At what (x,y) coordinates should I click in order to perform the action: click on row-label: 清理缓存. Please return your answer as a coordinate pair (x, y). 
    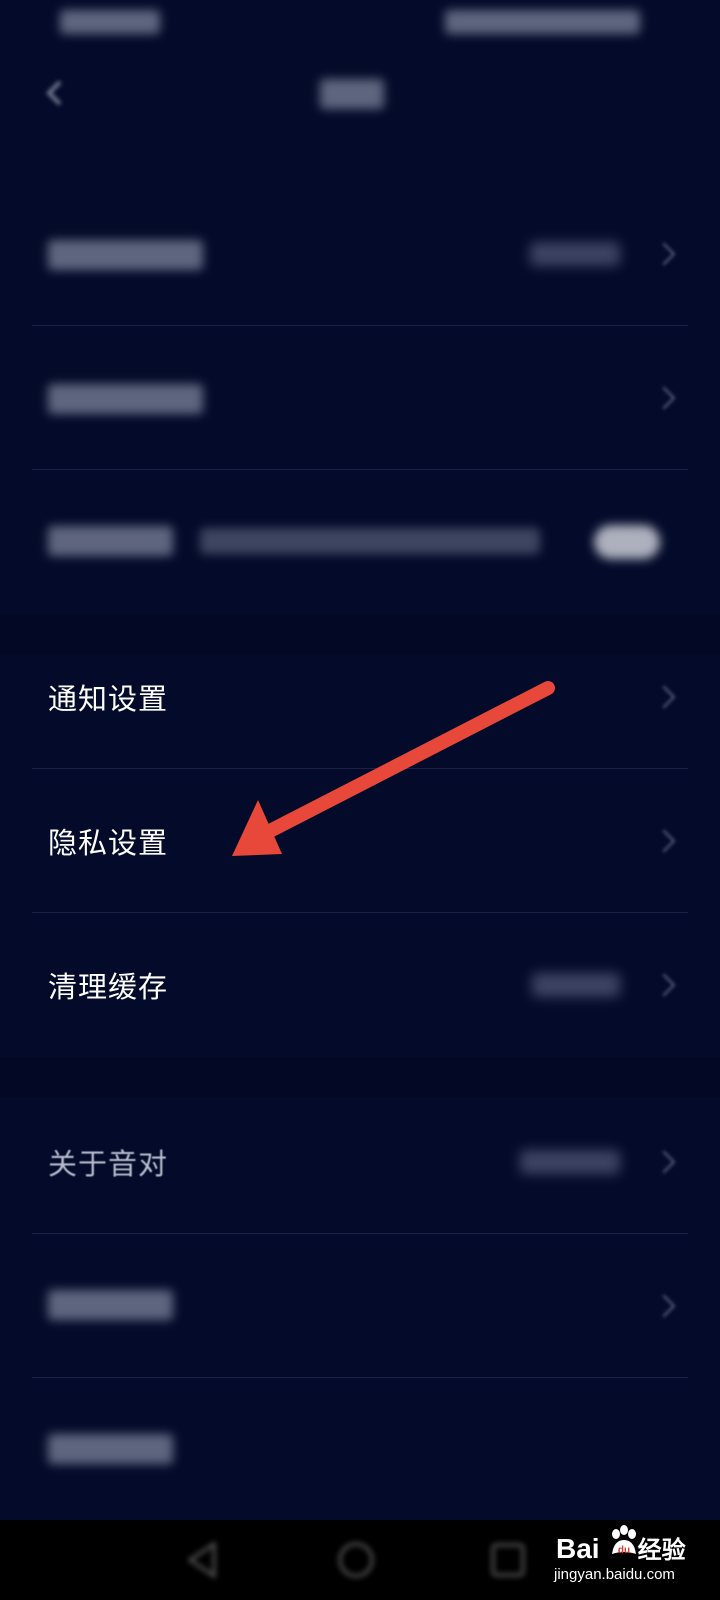
    Looking at the image, I should click on (108, 987).